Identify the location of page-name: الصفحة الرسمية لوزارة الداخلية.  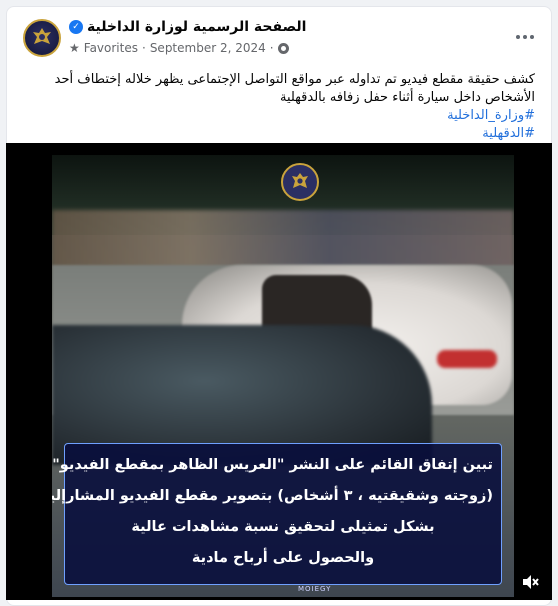
(196, 27).